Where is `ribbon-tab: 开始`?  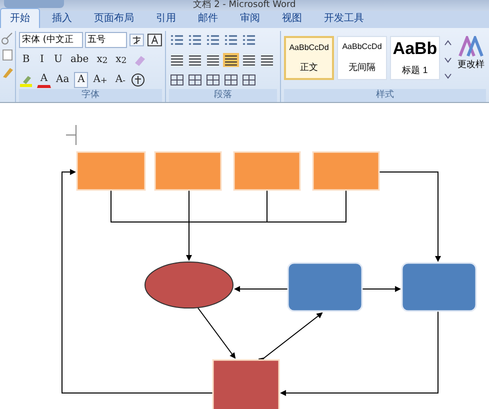
ribbon-tab: 开始 is located at coordinates (20, 18).